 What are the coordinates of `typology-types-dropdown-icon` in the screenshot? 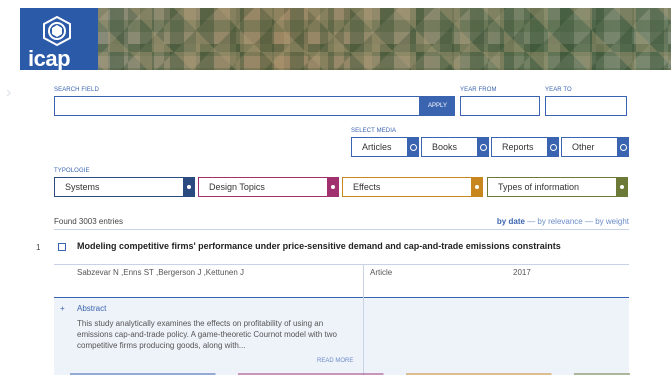 It's located at (622, 187).